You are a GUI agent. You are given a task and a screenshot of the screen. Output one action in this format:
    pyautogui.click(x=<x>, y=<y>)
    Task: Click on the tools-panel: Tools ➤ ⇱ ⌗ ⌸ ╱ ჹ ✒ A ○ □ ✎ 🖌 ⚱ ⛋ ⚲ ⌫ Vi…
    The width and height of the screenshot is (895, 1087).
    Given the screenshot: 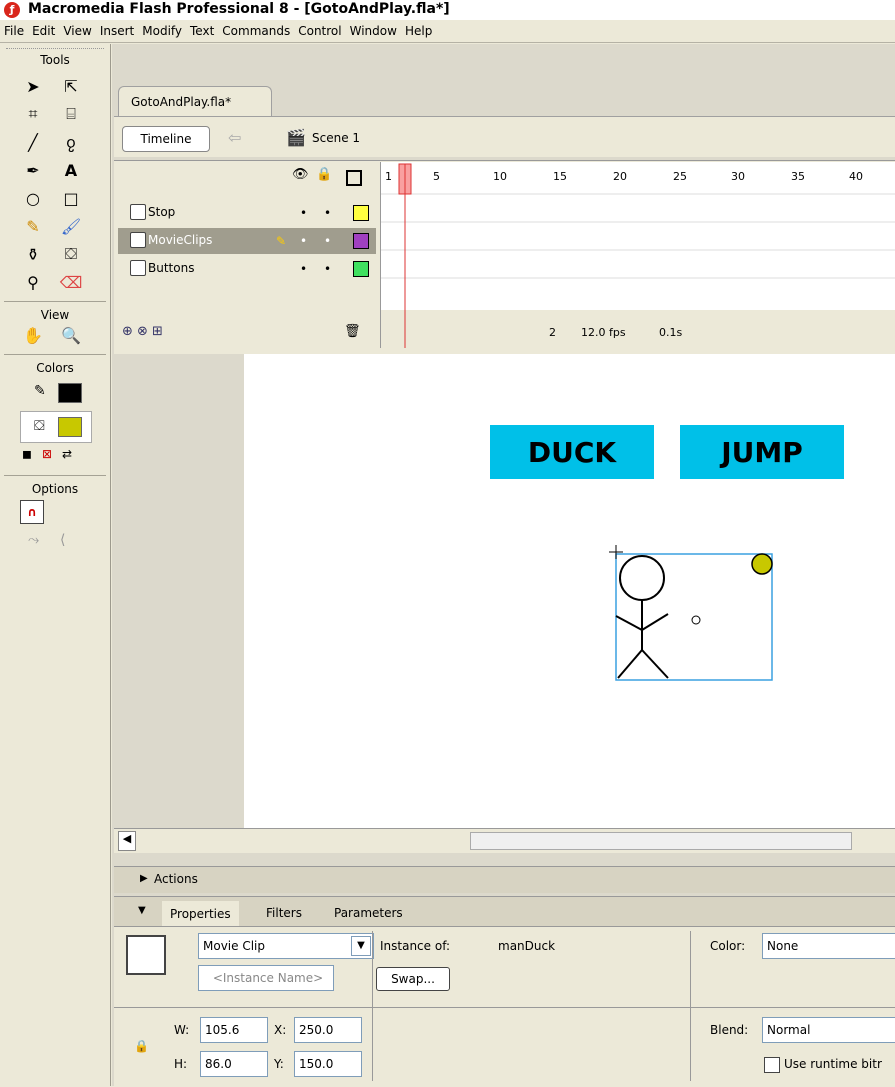 What is the action you would take?
    pyautogui.click(x=55, y=565)
    